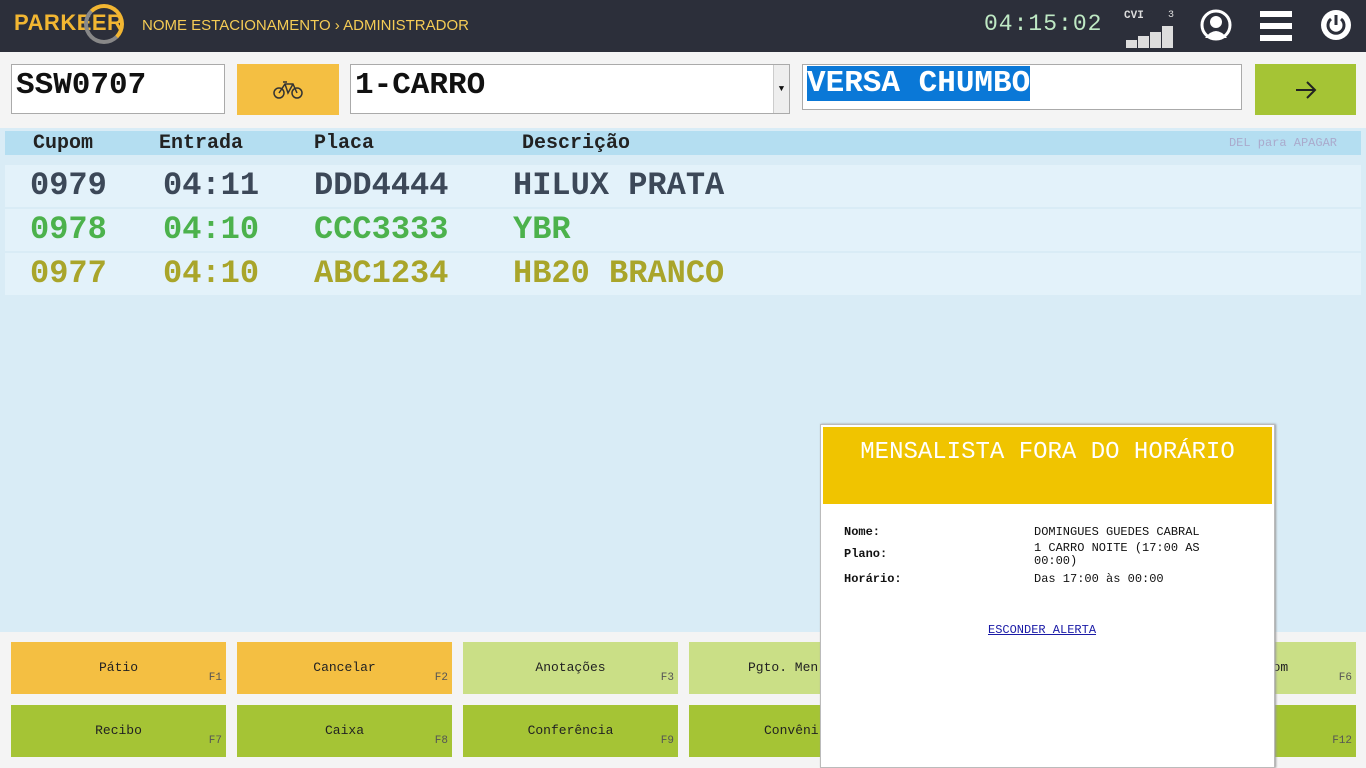 Image resolution: width=1366 pixels, height=768 pixels. Describe the element at coordinates (441, 678) in the screenshot. I see `function-key-hint: F2` at that location.